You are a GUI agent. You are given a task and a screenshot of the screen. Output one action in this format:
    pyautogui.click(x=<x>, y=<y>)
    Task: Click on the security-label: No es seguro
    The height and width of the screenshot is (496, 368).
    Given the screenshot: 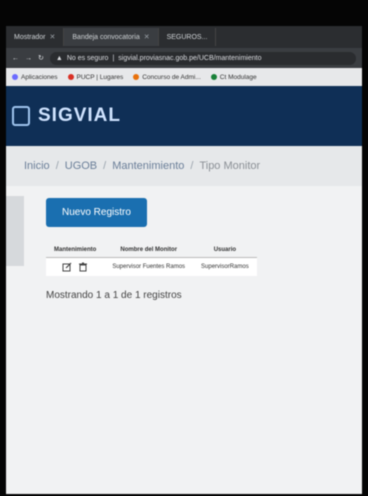 What is the action you would take?
    pyautogui.click(x=87, y=58)
    